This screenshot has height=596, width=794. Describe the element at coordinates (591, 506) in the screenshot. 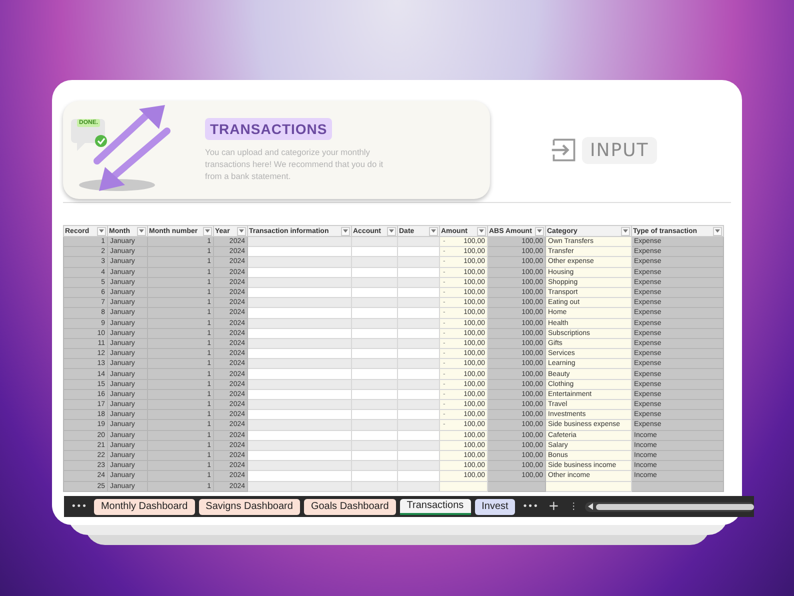

I see `scroll-left-icon` at that location.